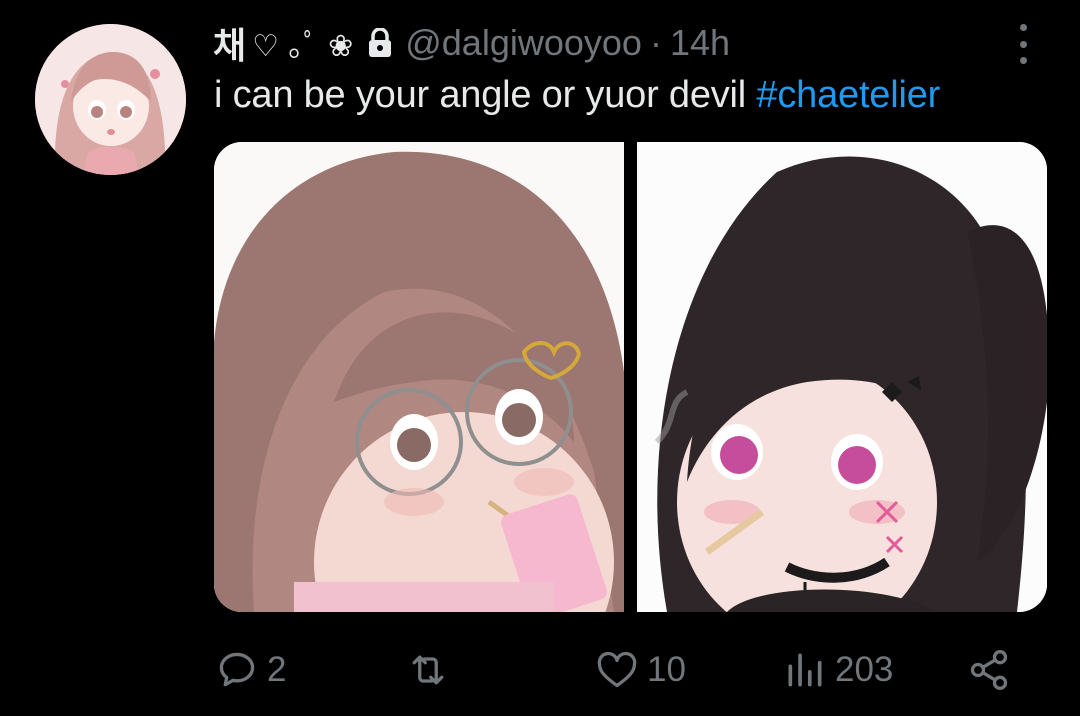  I want to click on lock-icon, so click(380, 42).